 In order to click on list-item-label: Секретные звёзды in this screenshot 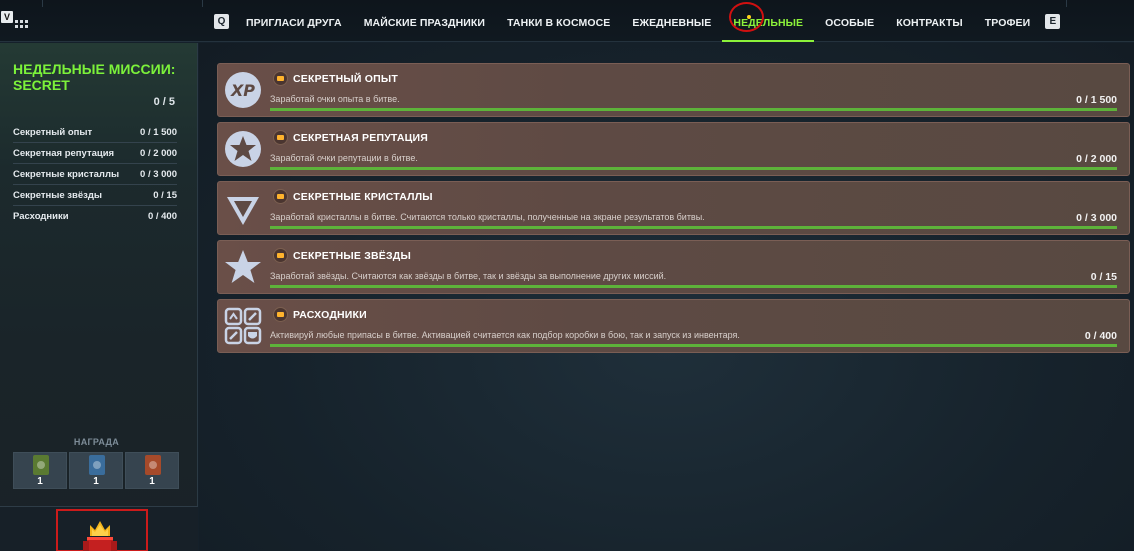, I will do `click(57, 195)`.